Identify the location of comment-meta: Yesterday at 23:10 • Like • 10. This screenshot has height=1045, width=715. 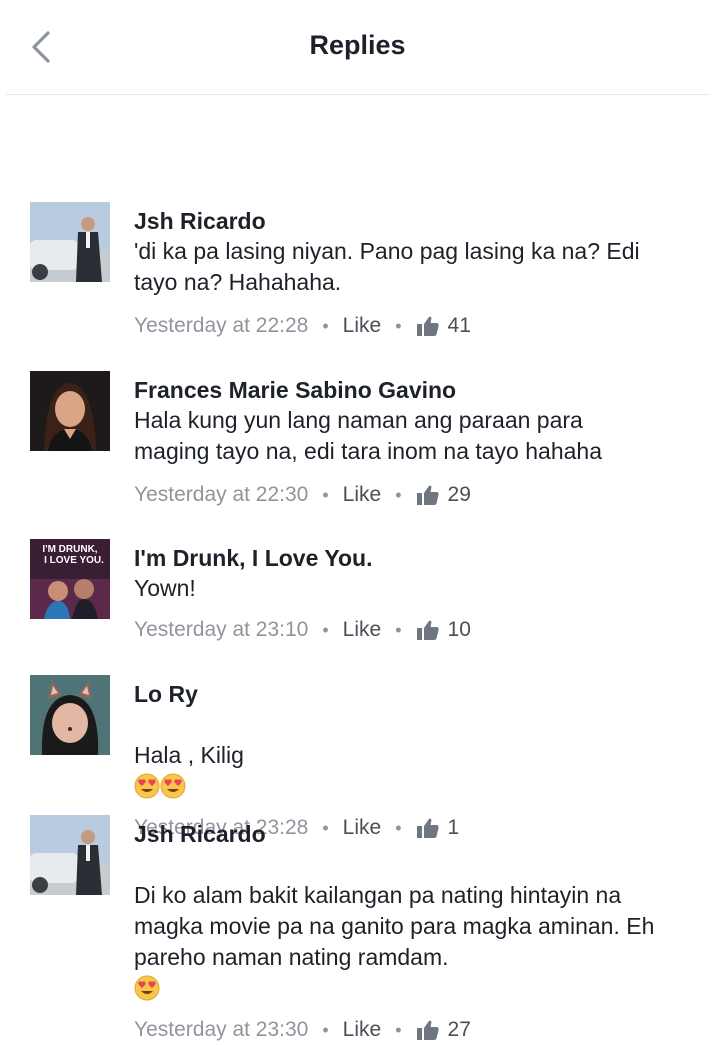
(419, 630).